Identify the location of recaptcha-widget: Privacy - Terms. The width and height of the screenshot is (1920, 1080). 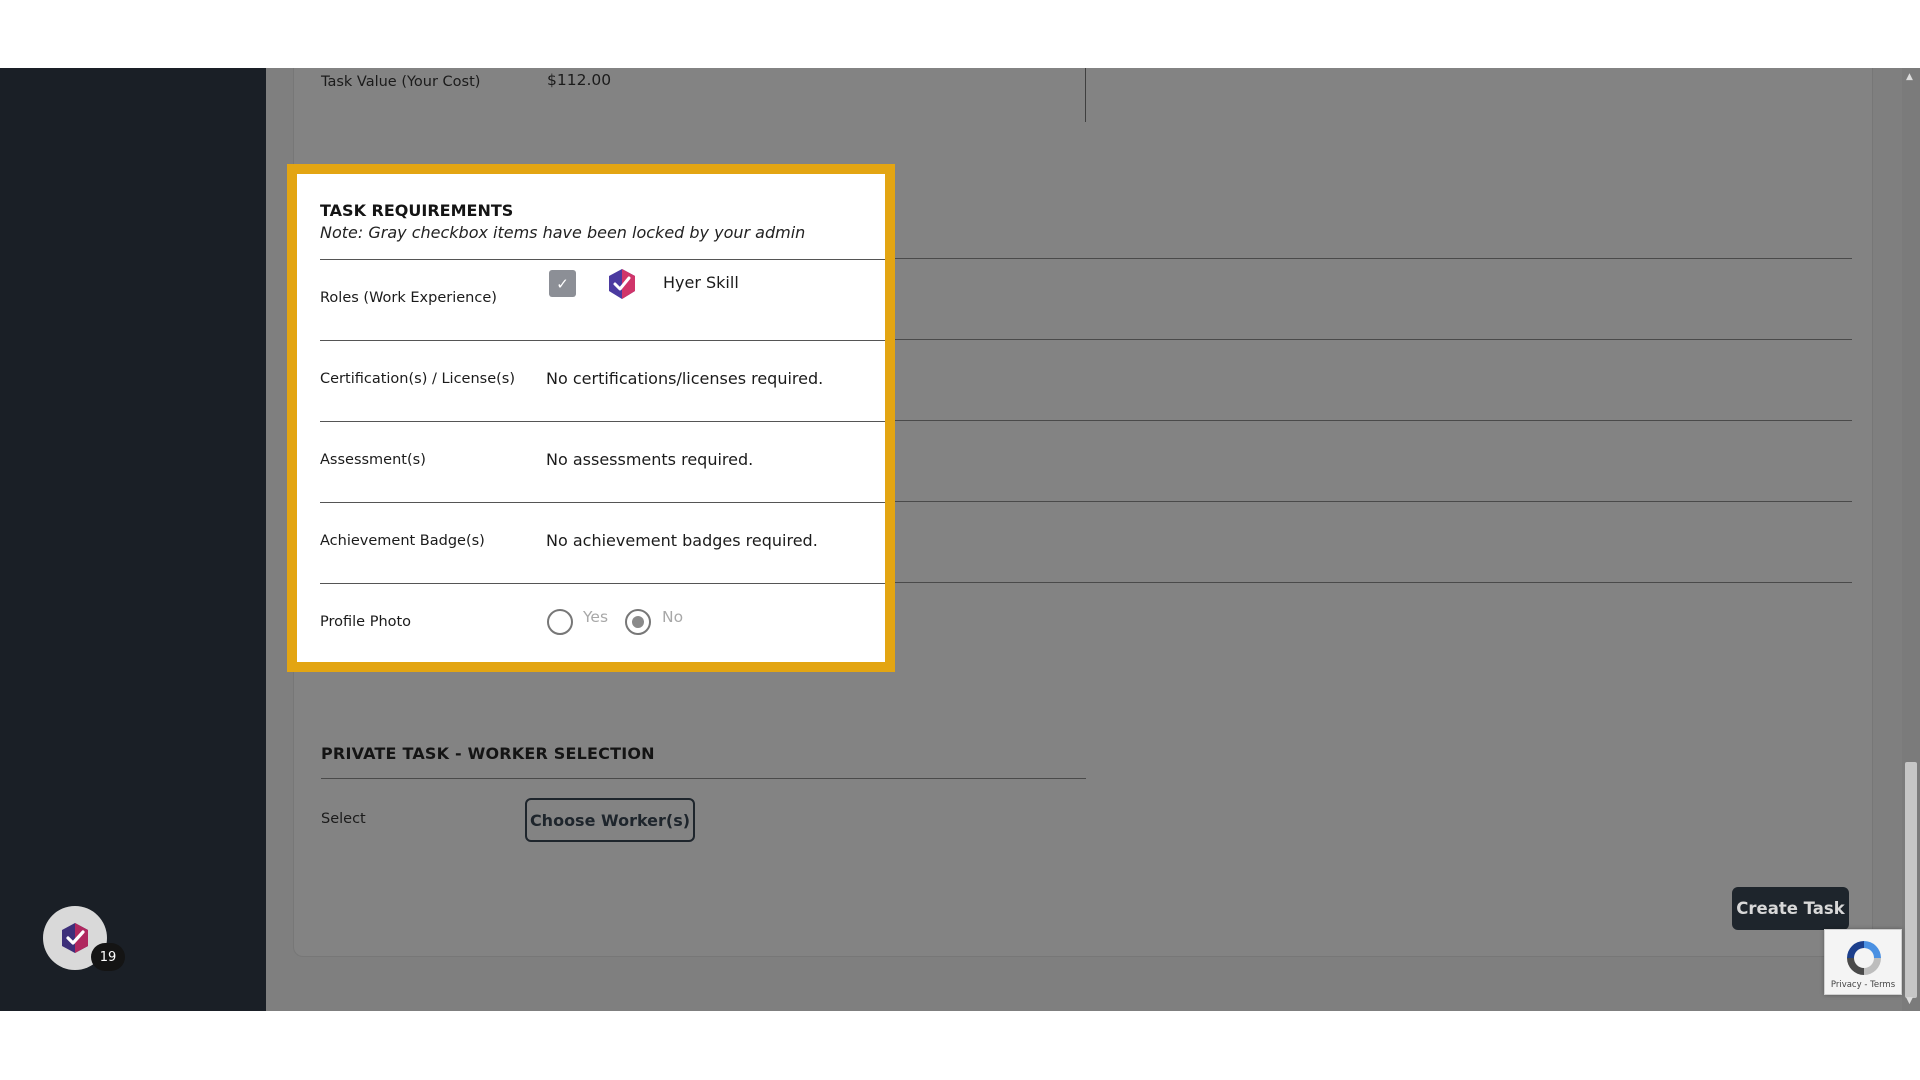
(1863, 962).